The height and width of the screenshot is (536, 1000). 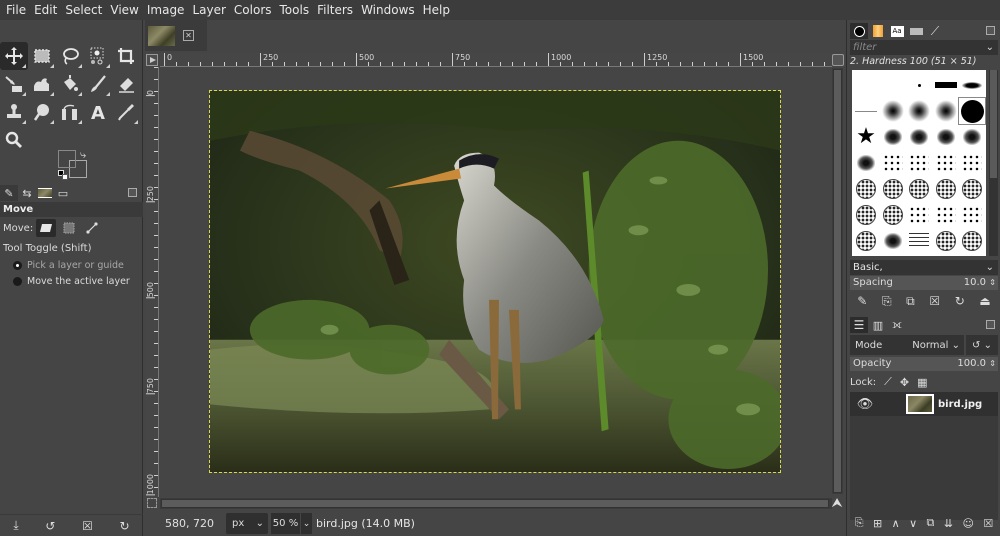 What do you see at coordinates (859, 325) in the screenshot?
I see `tab-layers: ☰` at bounding box center [859, 325].